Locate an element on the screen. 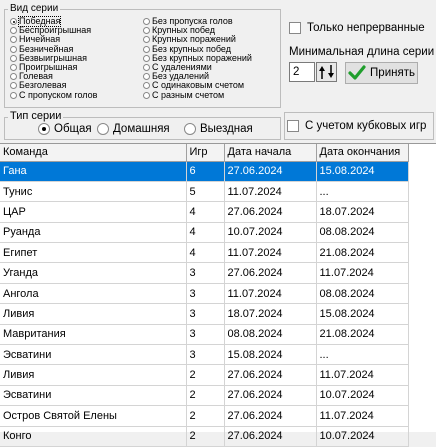  cell-team: Мавритания is located at coordinates (93, 335).